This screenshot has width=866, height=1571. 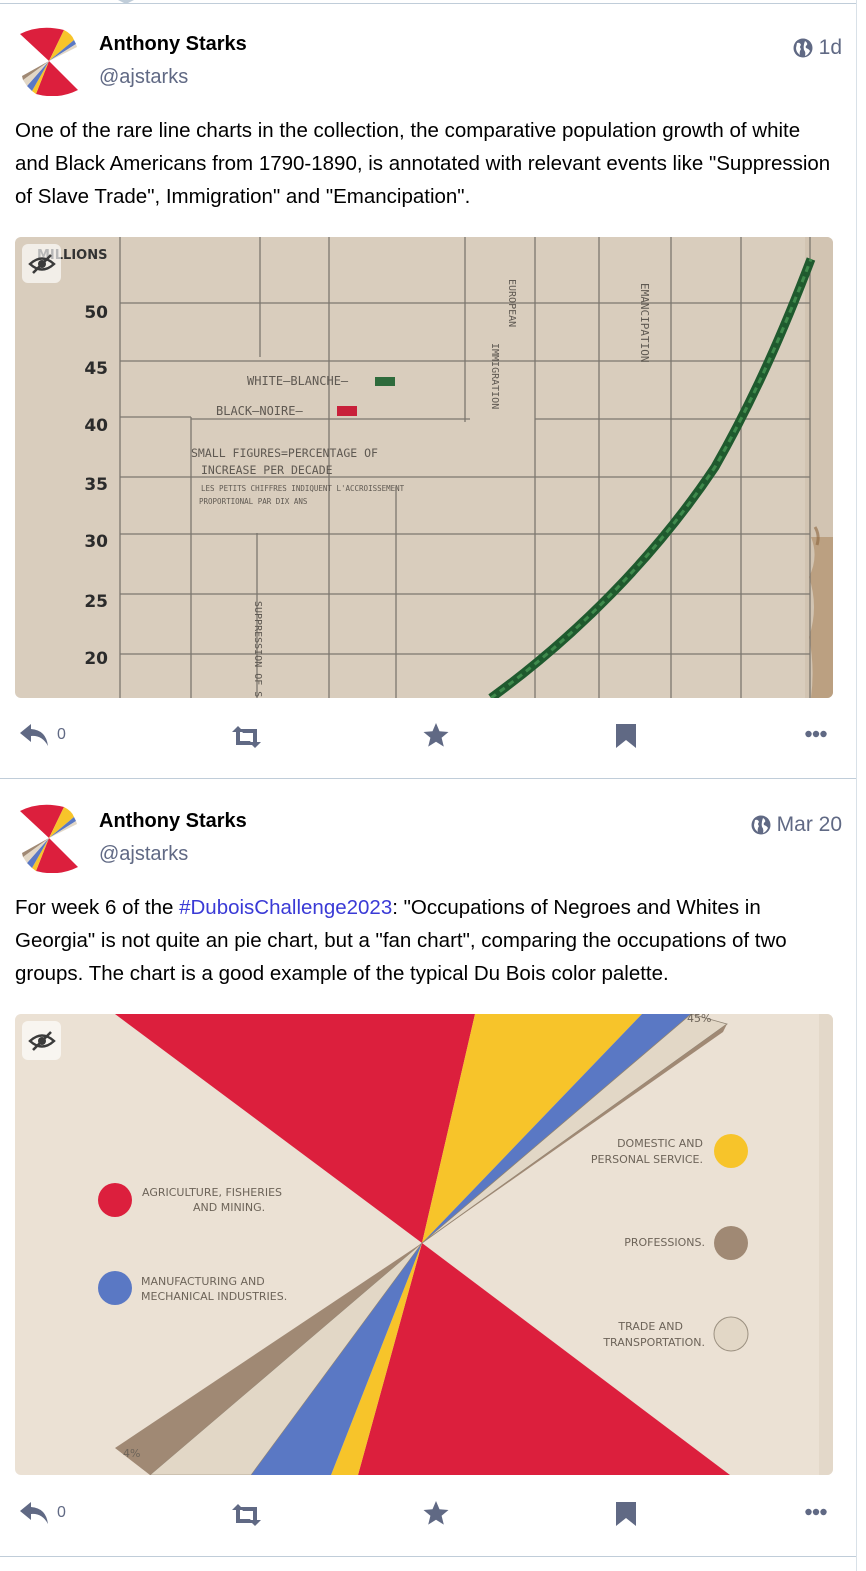 I want to click on post-timestamp: Mar 20, so click(x=796, y=825).